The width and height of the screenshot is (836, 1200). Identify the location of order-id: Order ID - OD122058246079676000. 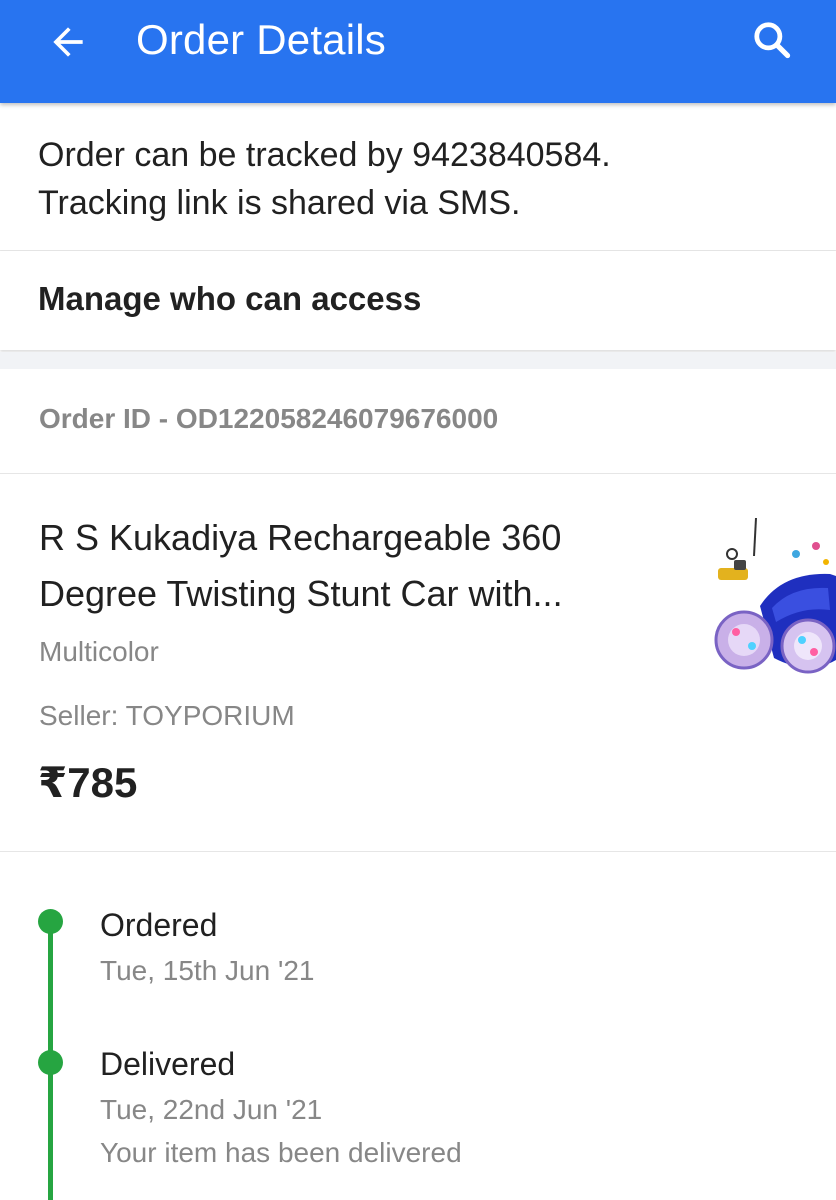
(269, 418).